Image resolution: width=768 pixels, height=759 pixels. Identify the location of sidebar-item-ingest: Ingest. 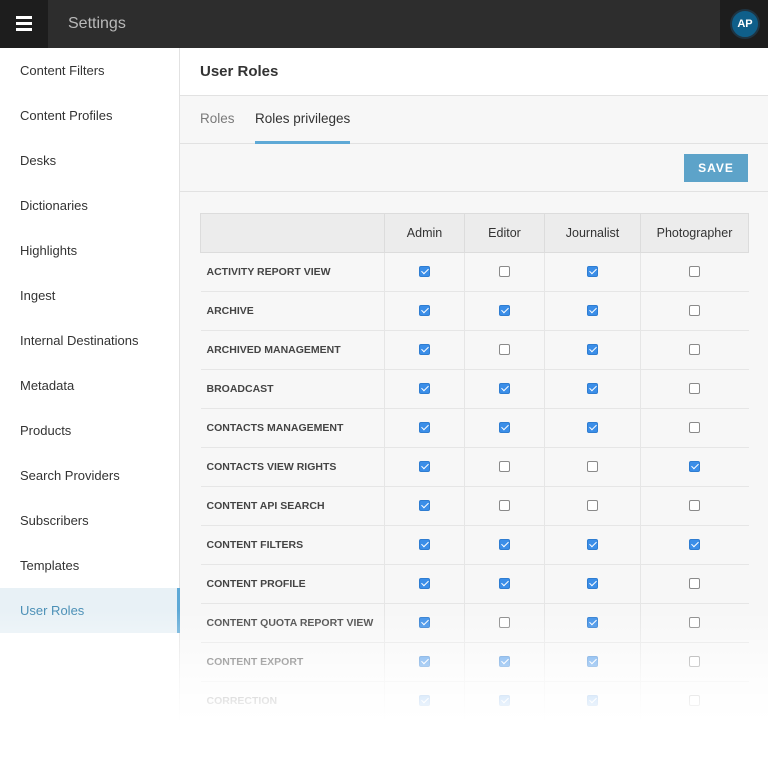
(89, 295).